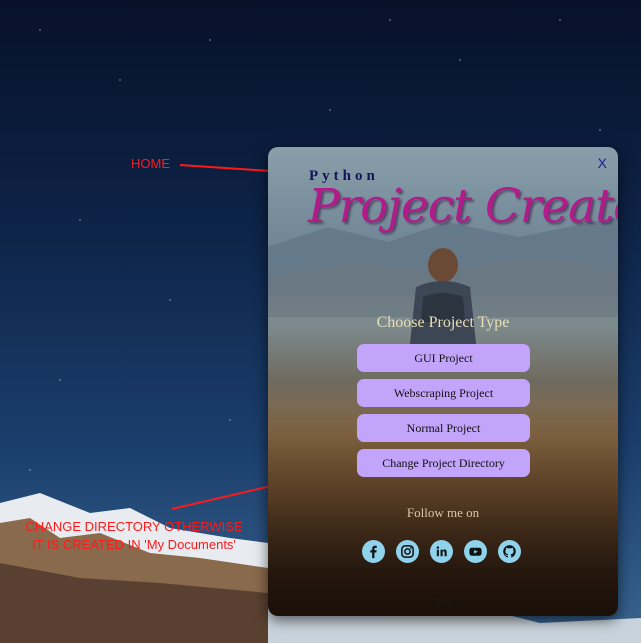 The width and height of the screenshot is (641, 643). What do you see at coordinates (443, 358) in the screenshot?
I see `gui-project-button: GUI Project` at bounding box center [443, 358].